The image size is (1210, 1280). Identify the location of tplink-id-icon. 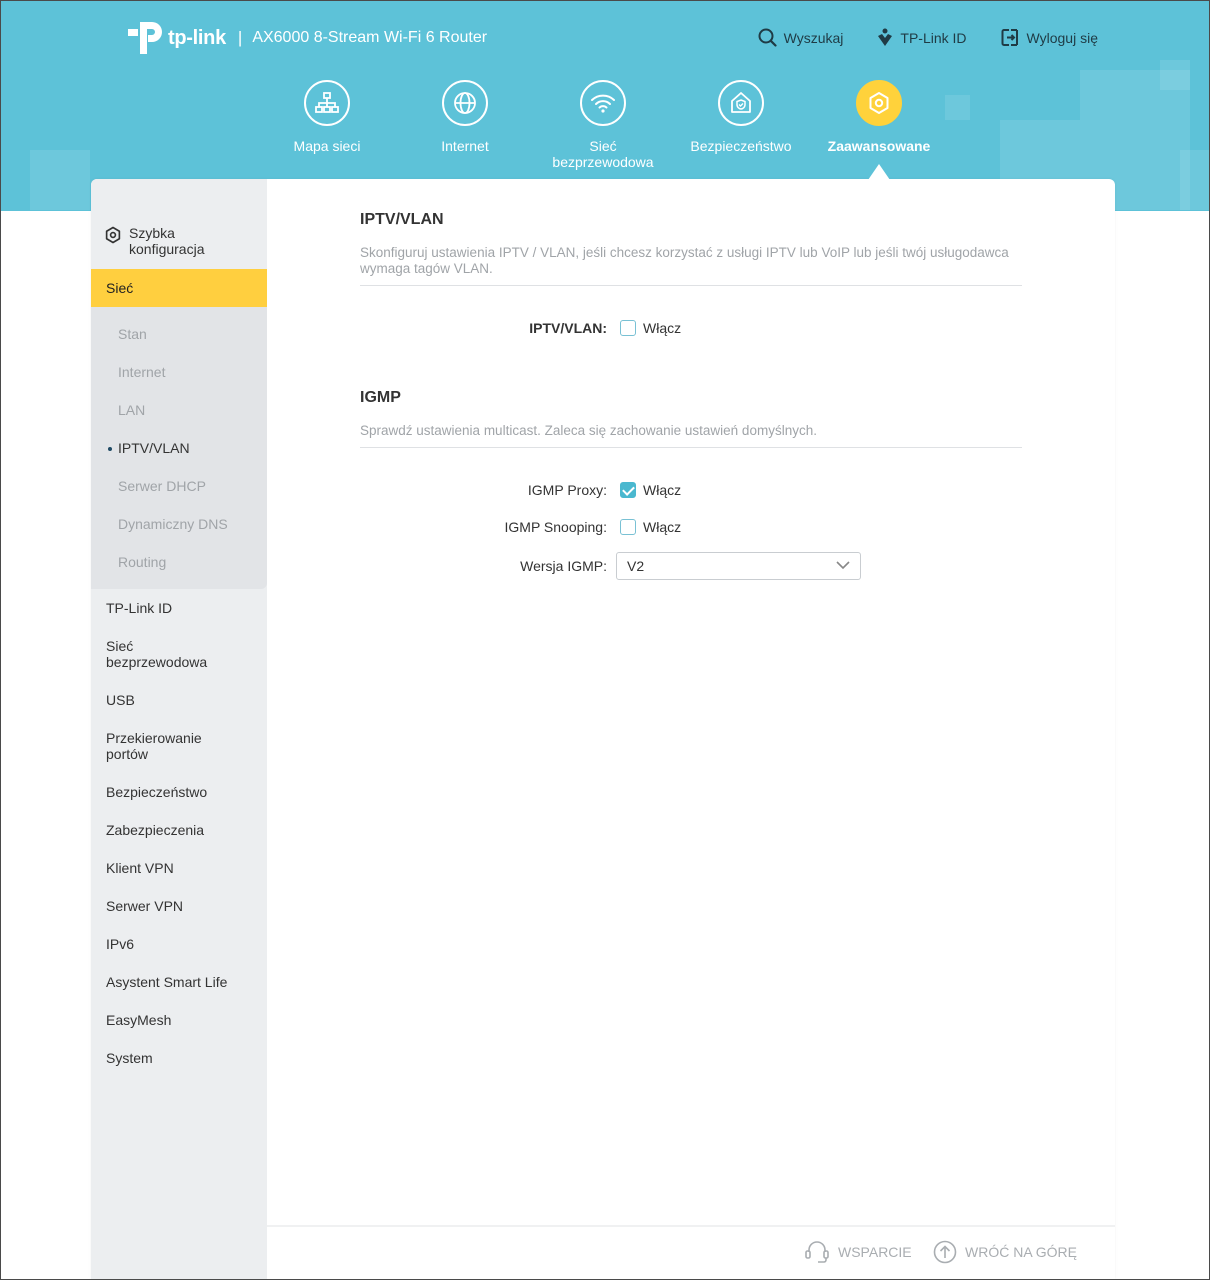
(885, 37).